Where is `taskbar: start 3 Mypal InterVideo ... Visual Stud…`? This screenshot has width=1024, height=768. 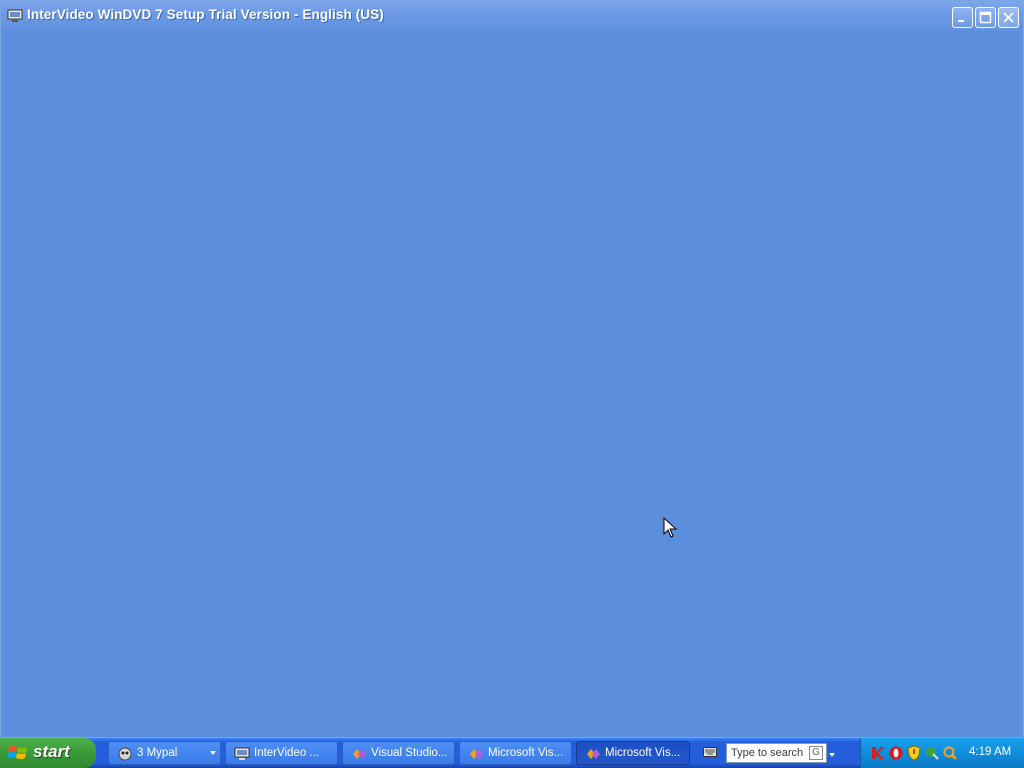
taskbar: start 3 Mypal InterVideo ... Visual Stud… is located at coordinates (512, 753).